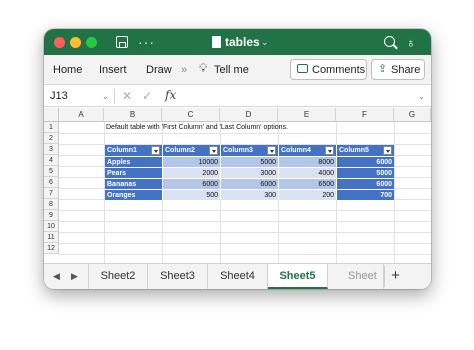  Describe the element at coordinates (51, 115) in the screenshot. I see `select-all-corner` at that location.